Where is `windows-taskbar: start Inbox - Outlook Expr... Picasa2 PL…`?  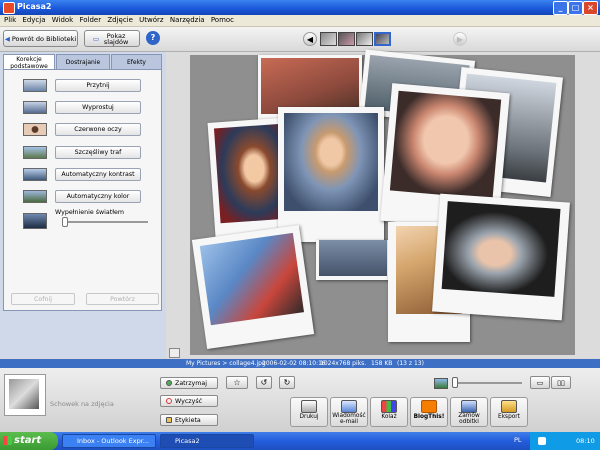
windows-taskbar: start Inbox - Outlook Expr... Picasa2 PL… is located at coordinates (300, 441).